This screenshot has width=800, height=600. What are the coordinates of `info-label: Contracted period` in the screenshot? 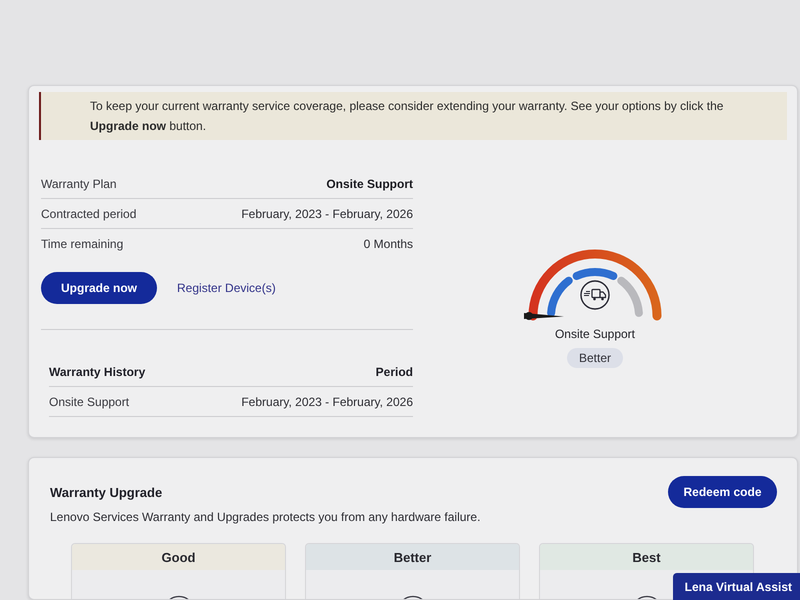 It's located at (88, 213).